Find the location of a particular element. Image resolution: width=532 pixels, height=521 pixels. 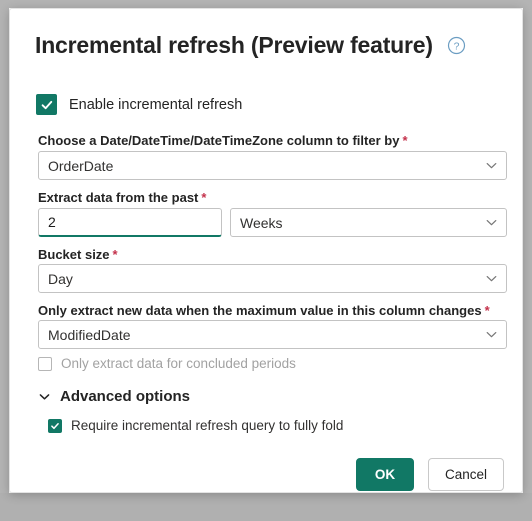

bucket-size-label: Bucket size * is located at coordinates (78, 254).